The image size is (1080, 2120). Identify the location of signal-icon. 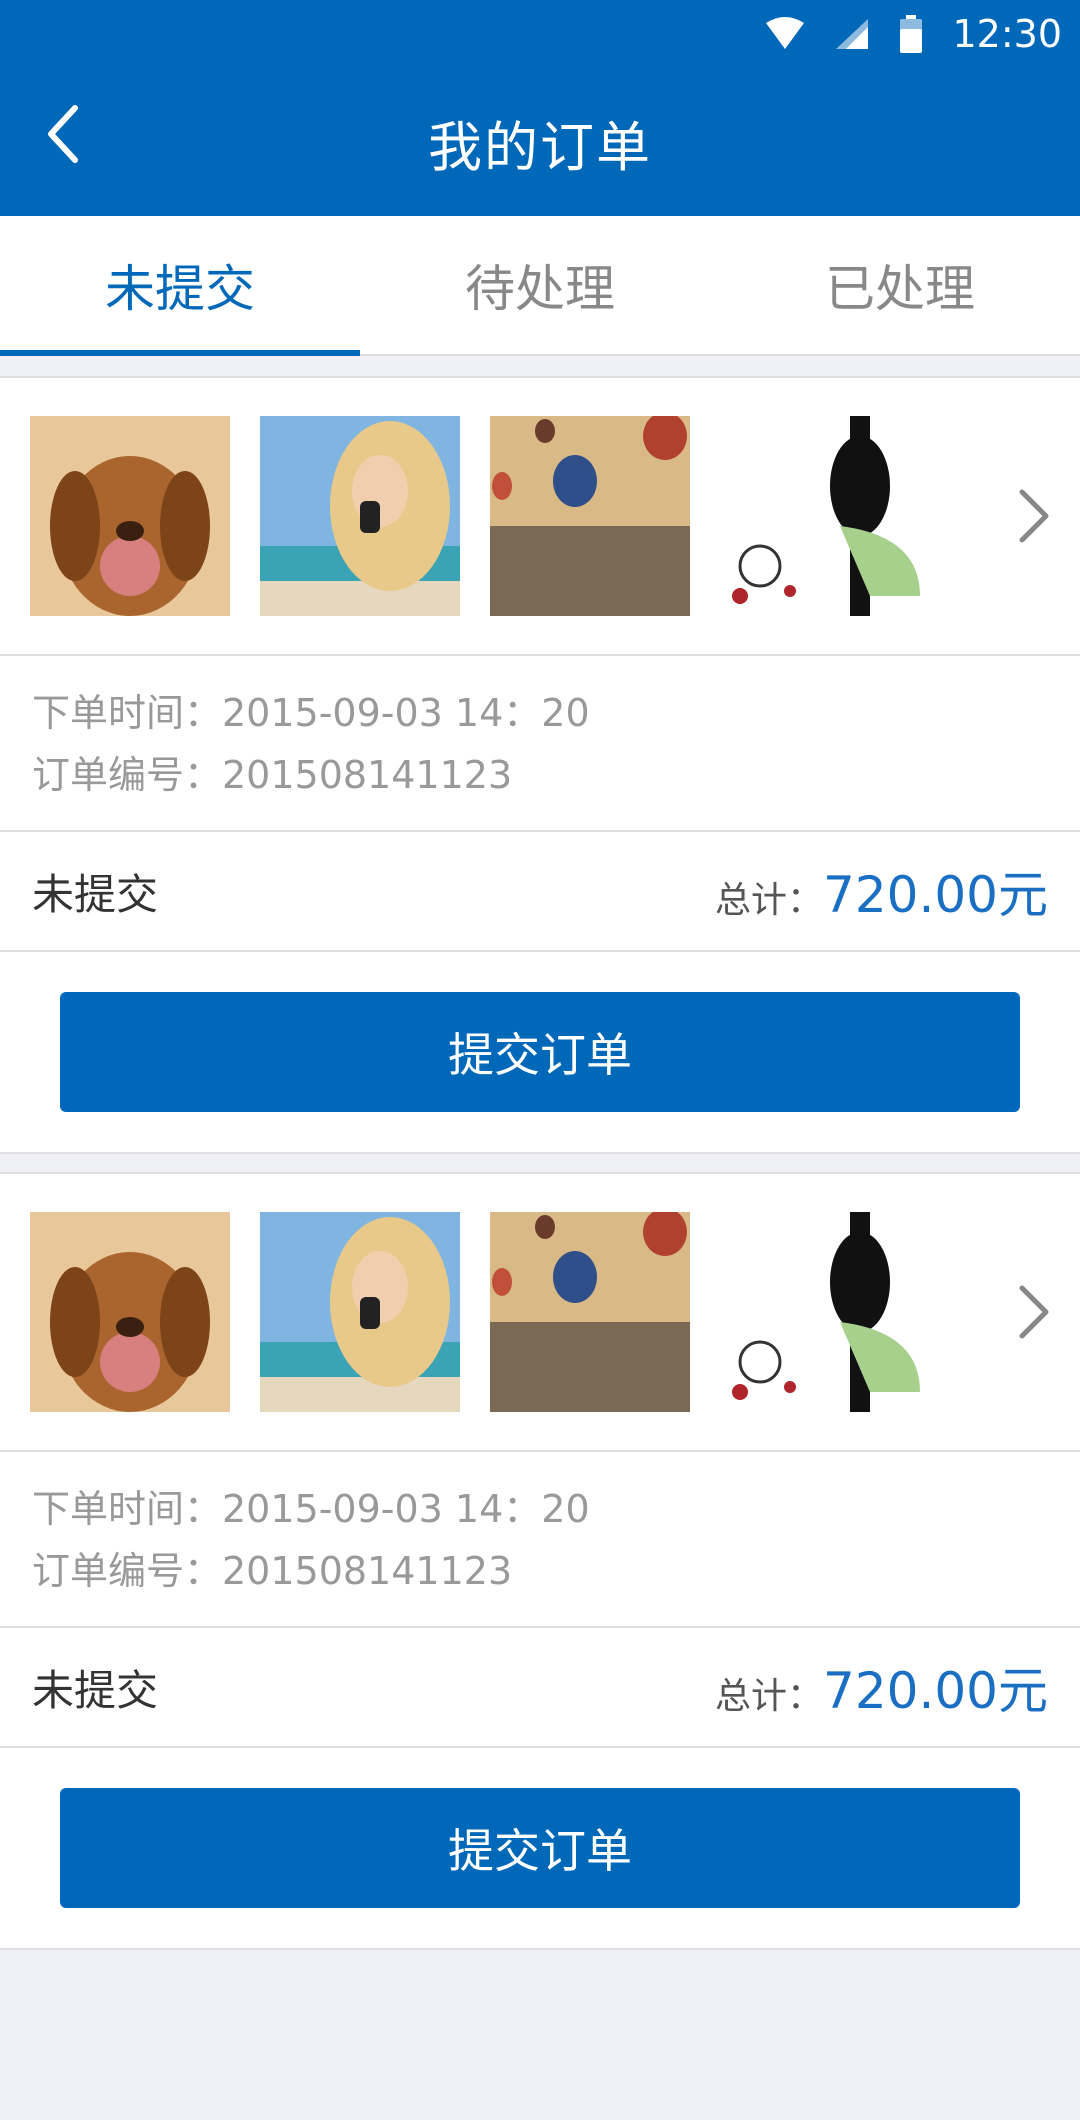
(852, 34).